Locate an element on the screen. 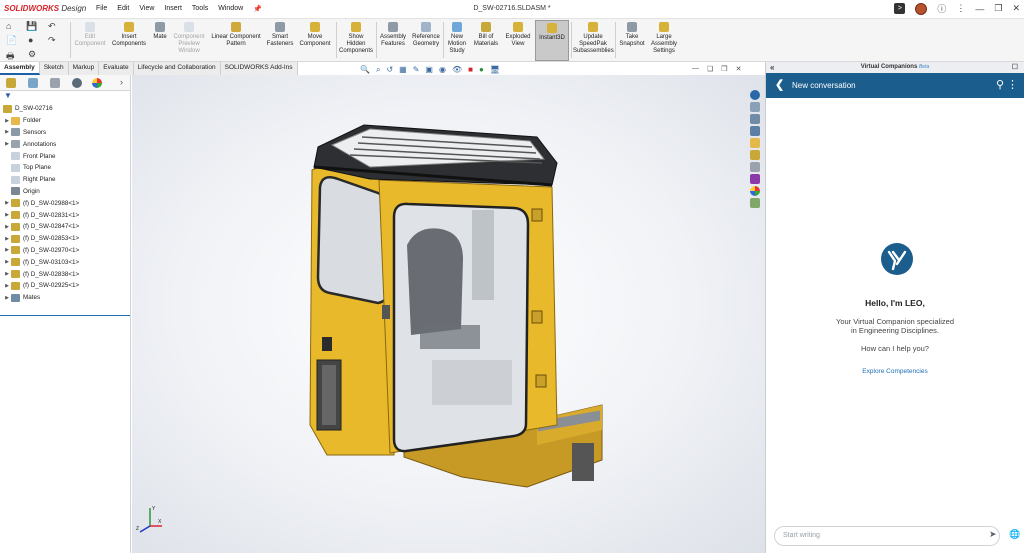  home-icon: ⌂ is located at coordinates (8, 26).